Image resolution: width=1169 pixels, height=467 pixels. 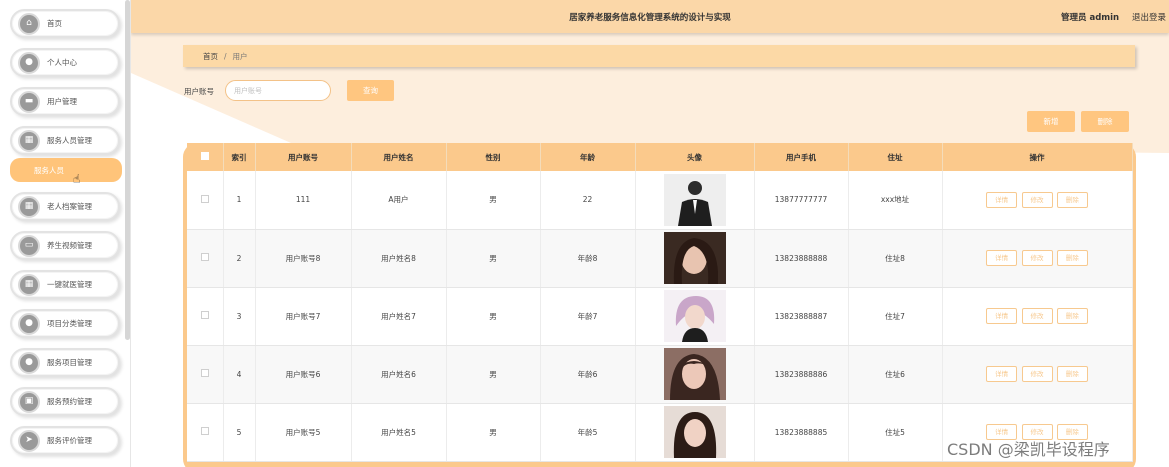 I want to click on sidebar-item-category: ● 项目分类管理, so click(x=65, y=323).